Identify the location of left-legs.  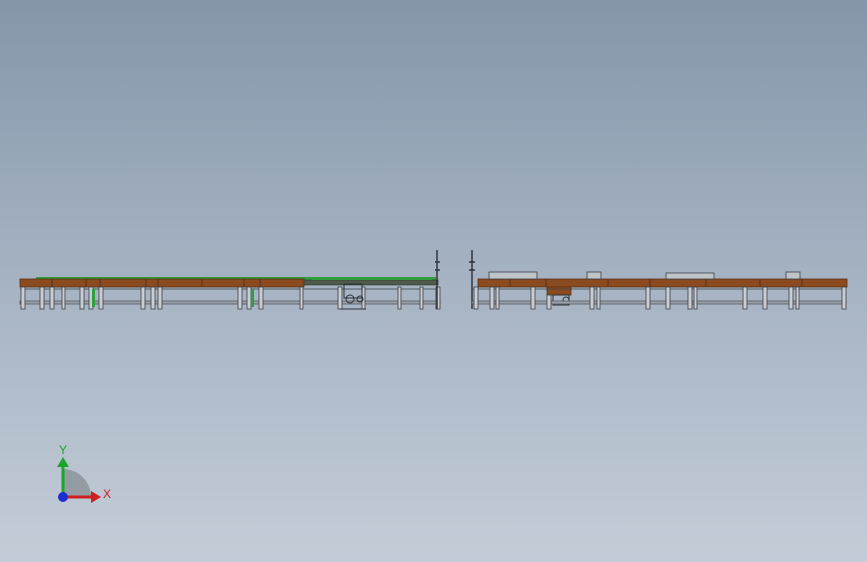
(230, 298).